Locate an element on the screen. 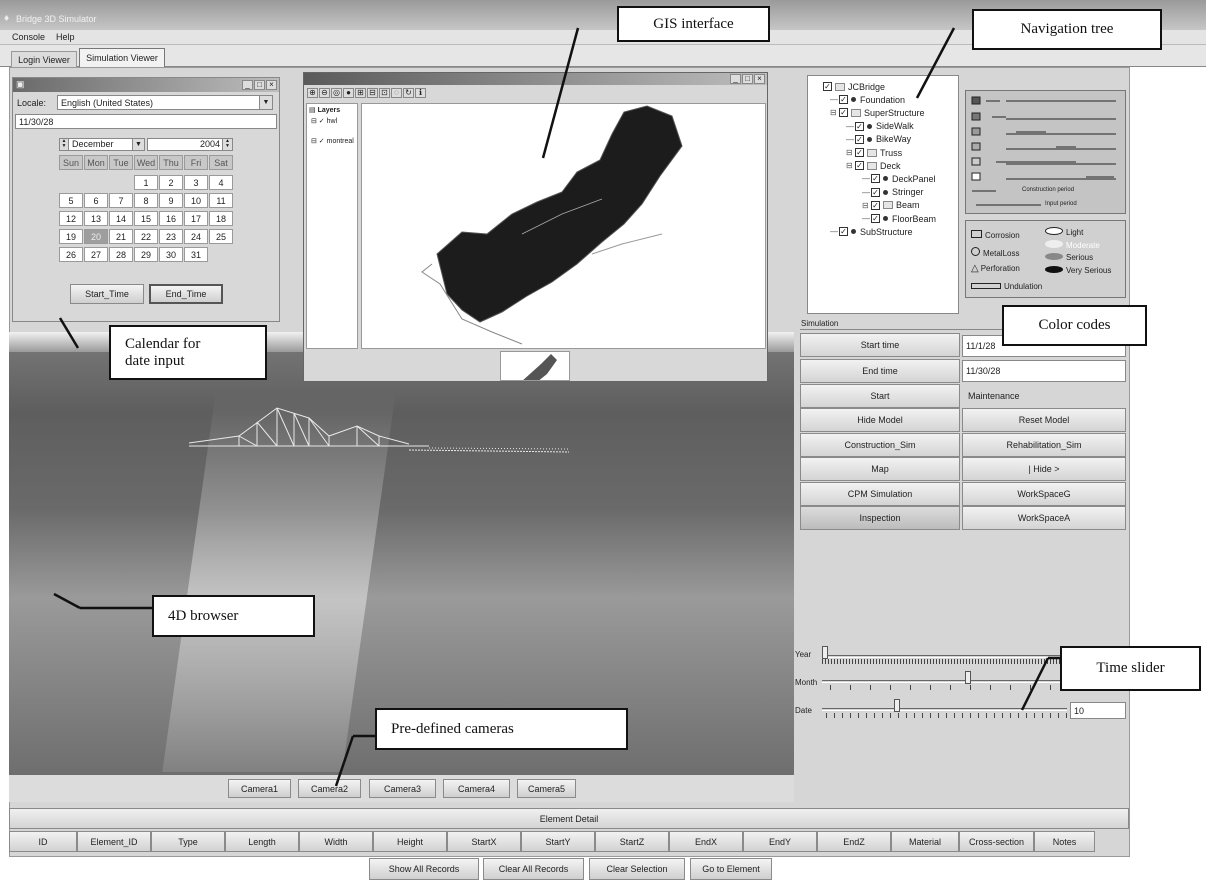 Image resolution: width=1206 pixels, height=886 pixels. day-cell: 26 is located at coordinates (71, 254).